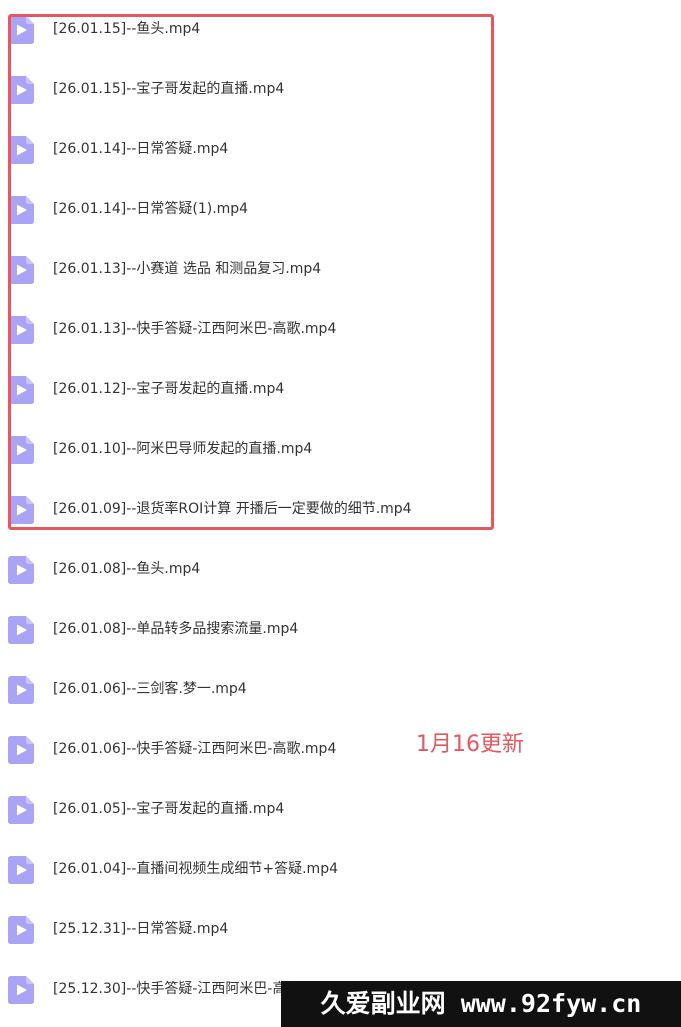  Describe the element at coordinates (195, 869) in the screenshot. I see `file-name: [26.01.04]--直播间视频生成细节+答疑.mp4` at that location.